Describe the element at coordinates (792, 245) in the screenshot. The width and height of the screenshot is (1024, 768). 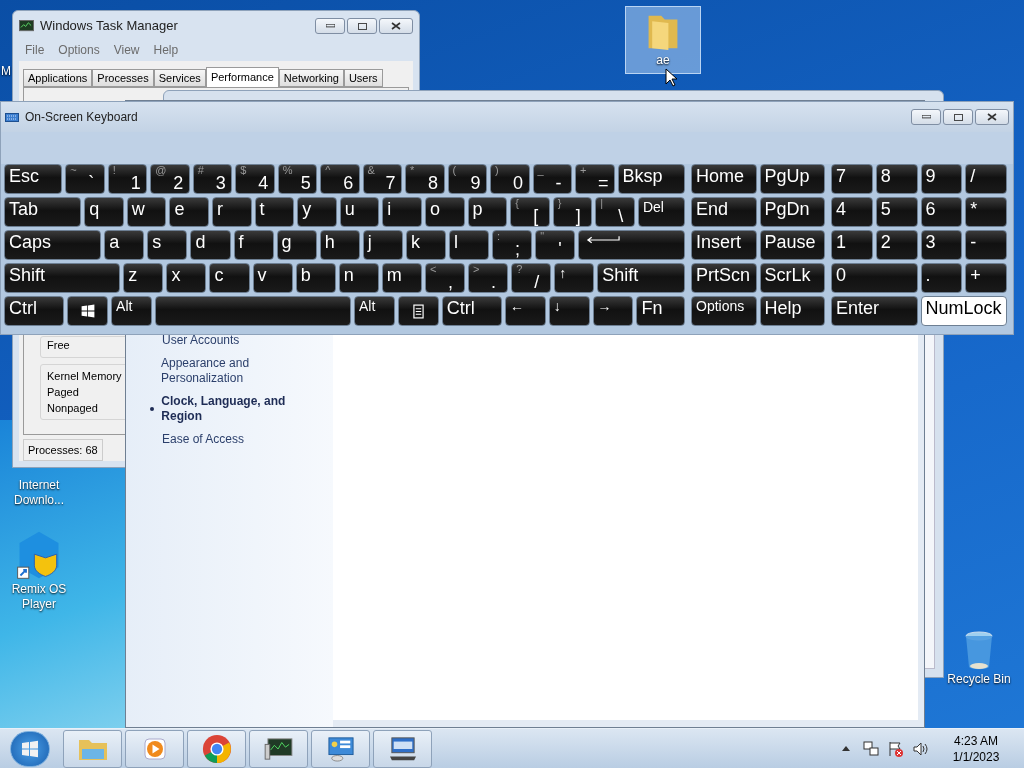
I see `keyboard-key: Pause` at that location.